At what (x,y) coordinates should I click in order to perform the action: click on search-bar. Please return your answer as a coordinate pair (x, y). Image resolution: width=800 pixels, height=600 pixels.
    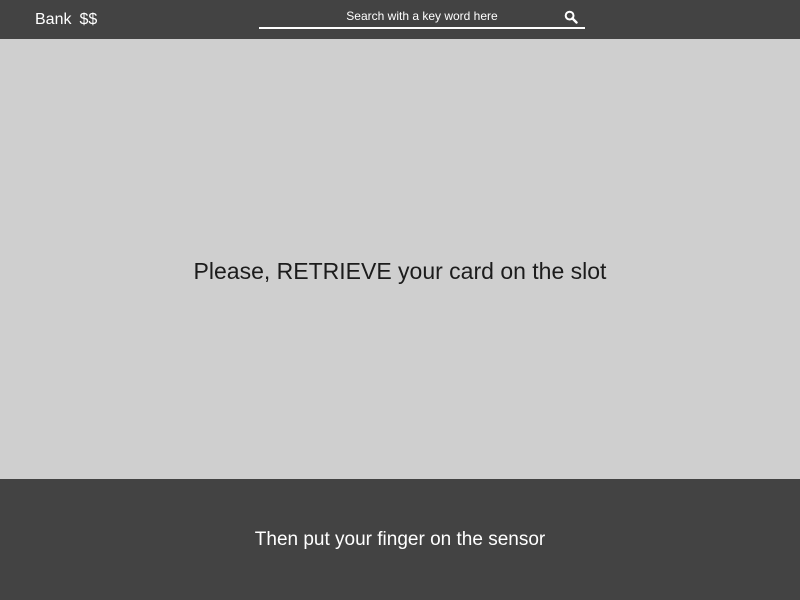
    Looking at the image, I should click on (422, 17).